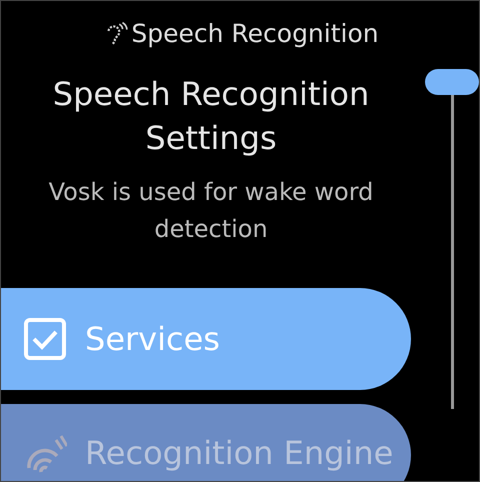 This screenshot has width=480, height=482. Describe the element at coordinates (211, 211) in the screenshot. I see `description-text: Vosk is used for wake word detection` at that location.